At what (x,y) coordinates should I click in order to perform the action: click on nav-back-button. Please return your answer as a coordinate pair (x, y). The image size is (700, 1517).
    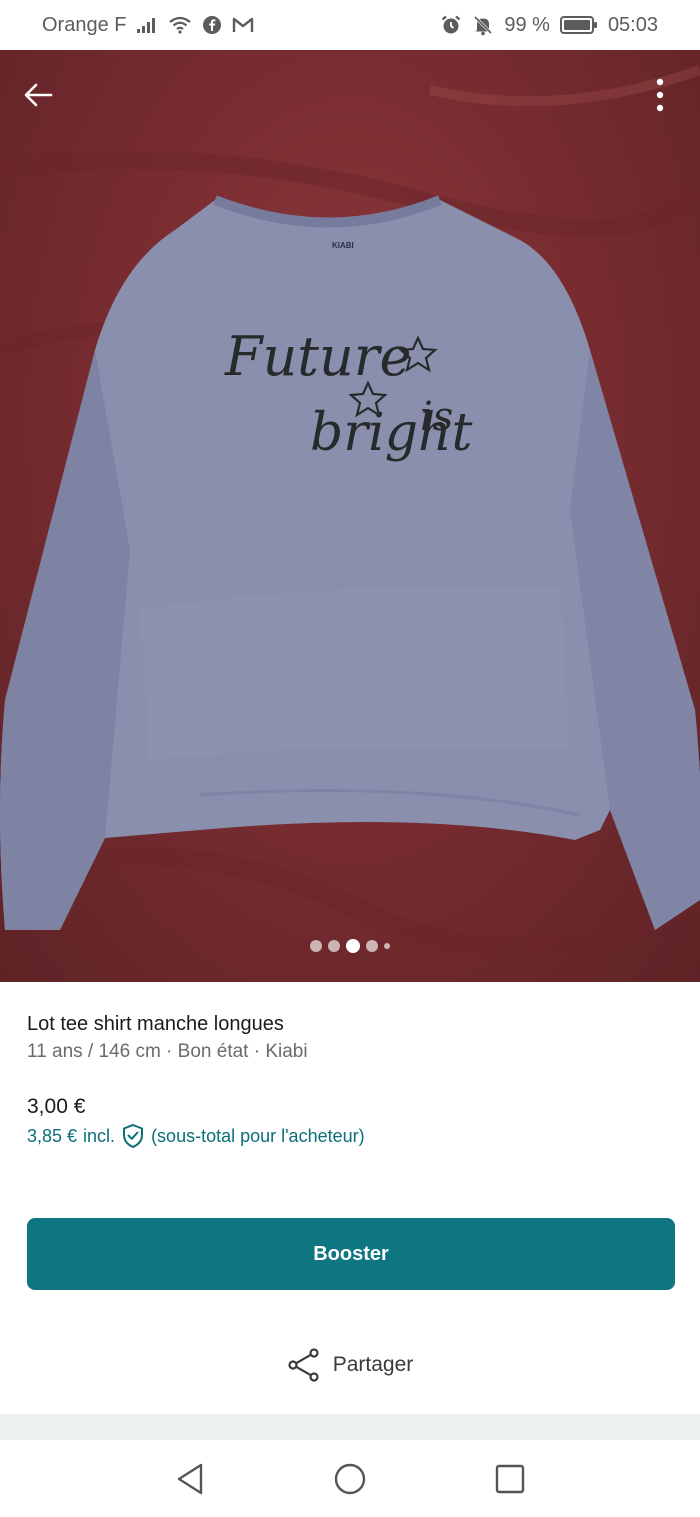
    Looking at the image, I should click on (190, 1479).